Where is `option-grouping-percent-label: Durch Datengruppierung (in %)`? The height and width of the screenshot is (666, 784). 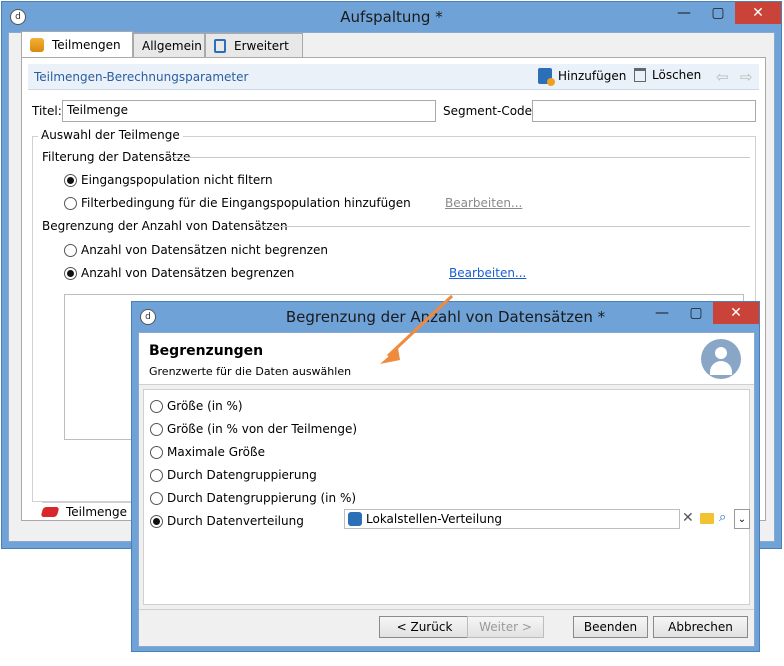
option-grouping-percent-label: Durch Datengruppierung (in %) is located at coordinates (262, 498).